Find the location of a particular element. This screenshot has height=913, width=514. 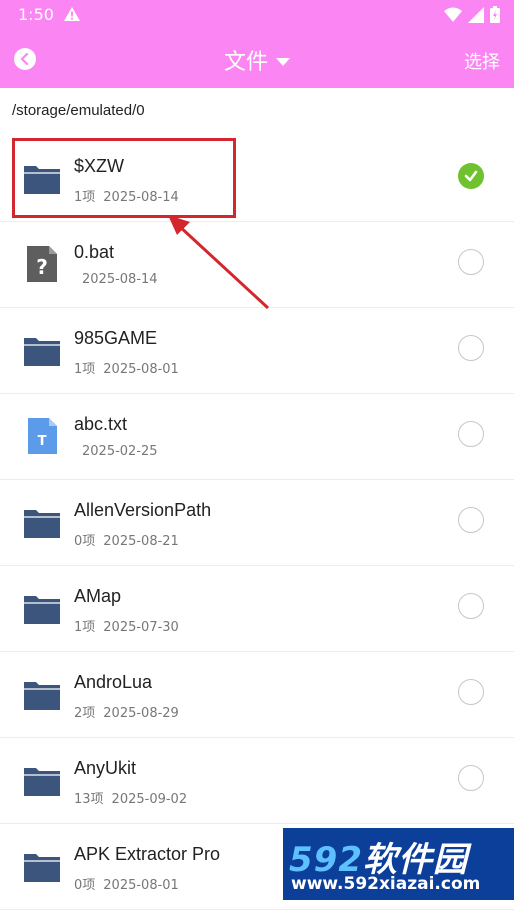

file-date: 2025-08-14 is located at coordinates (120, 279).